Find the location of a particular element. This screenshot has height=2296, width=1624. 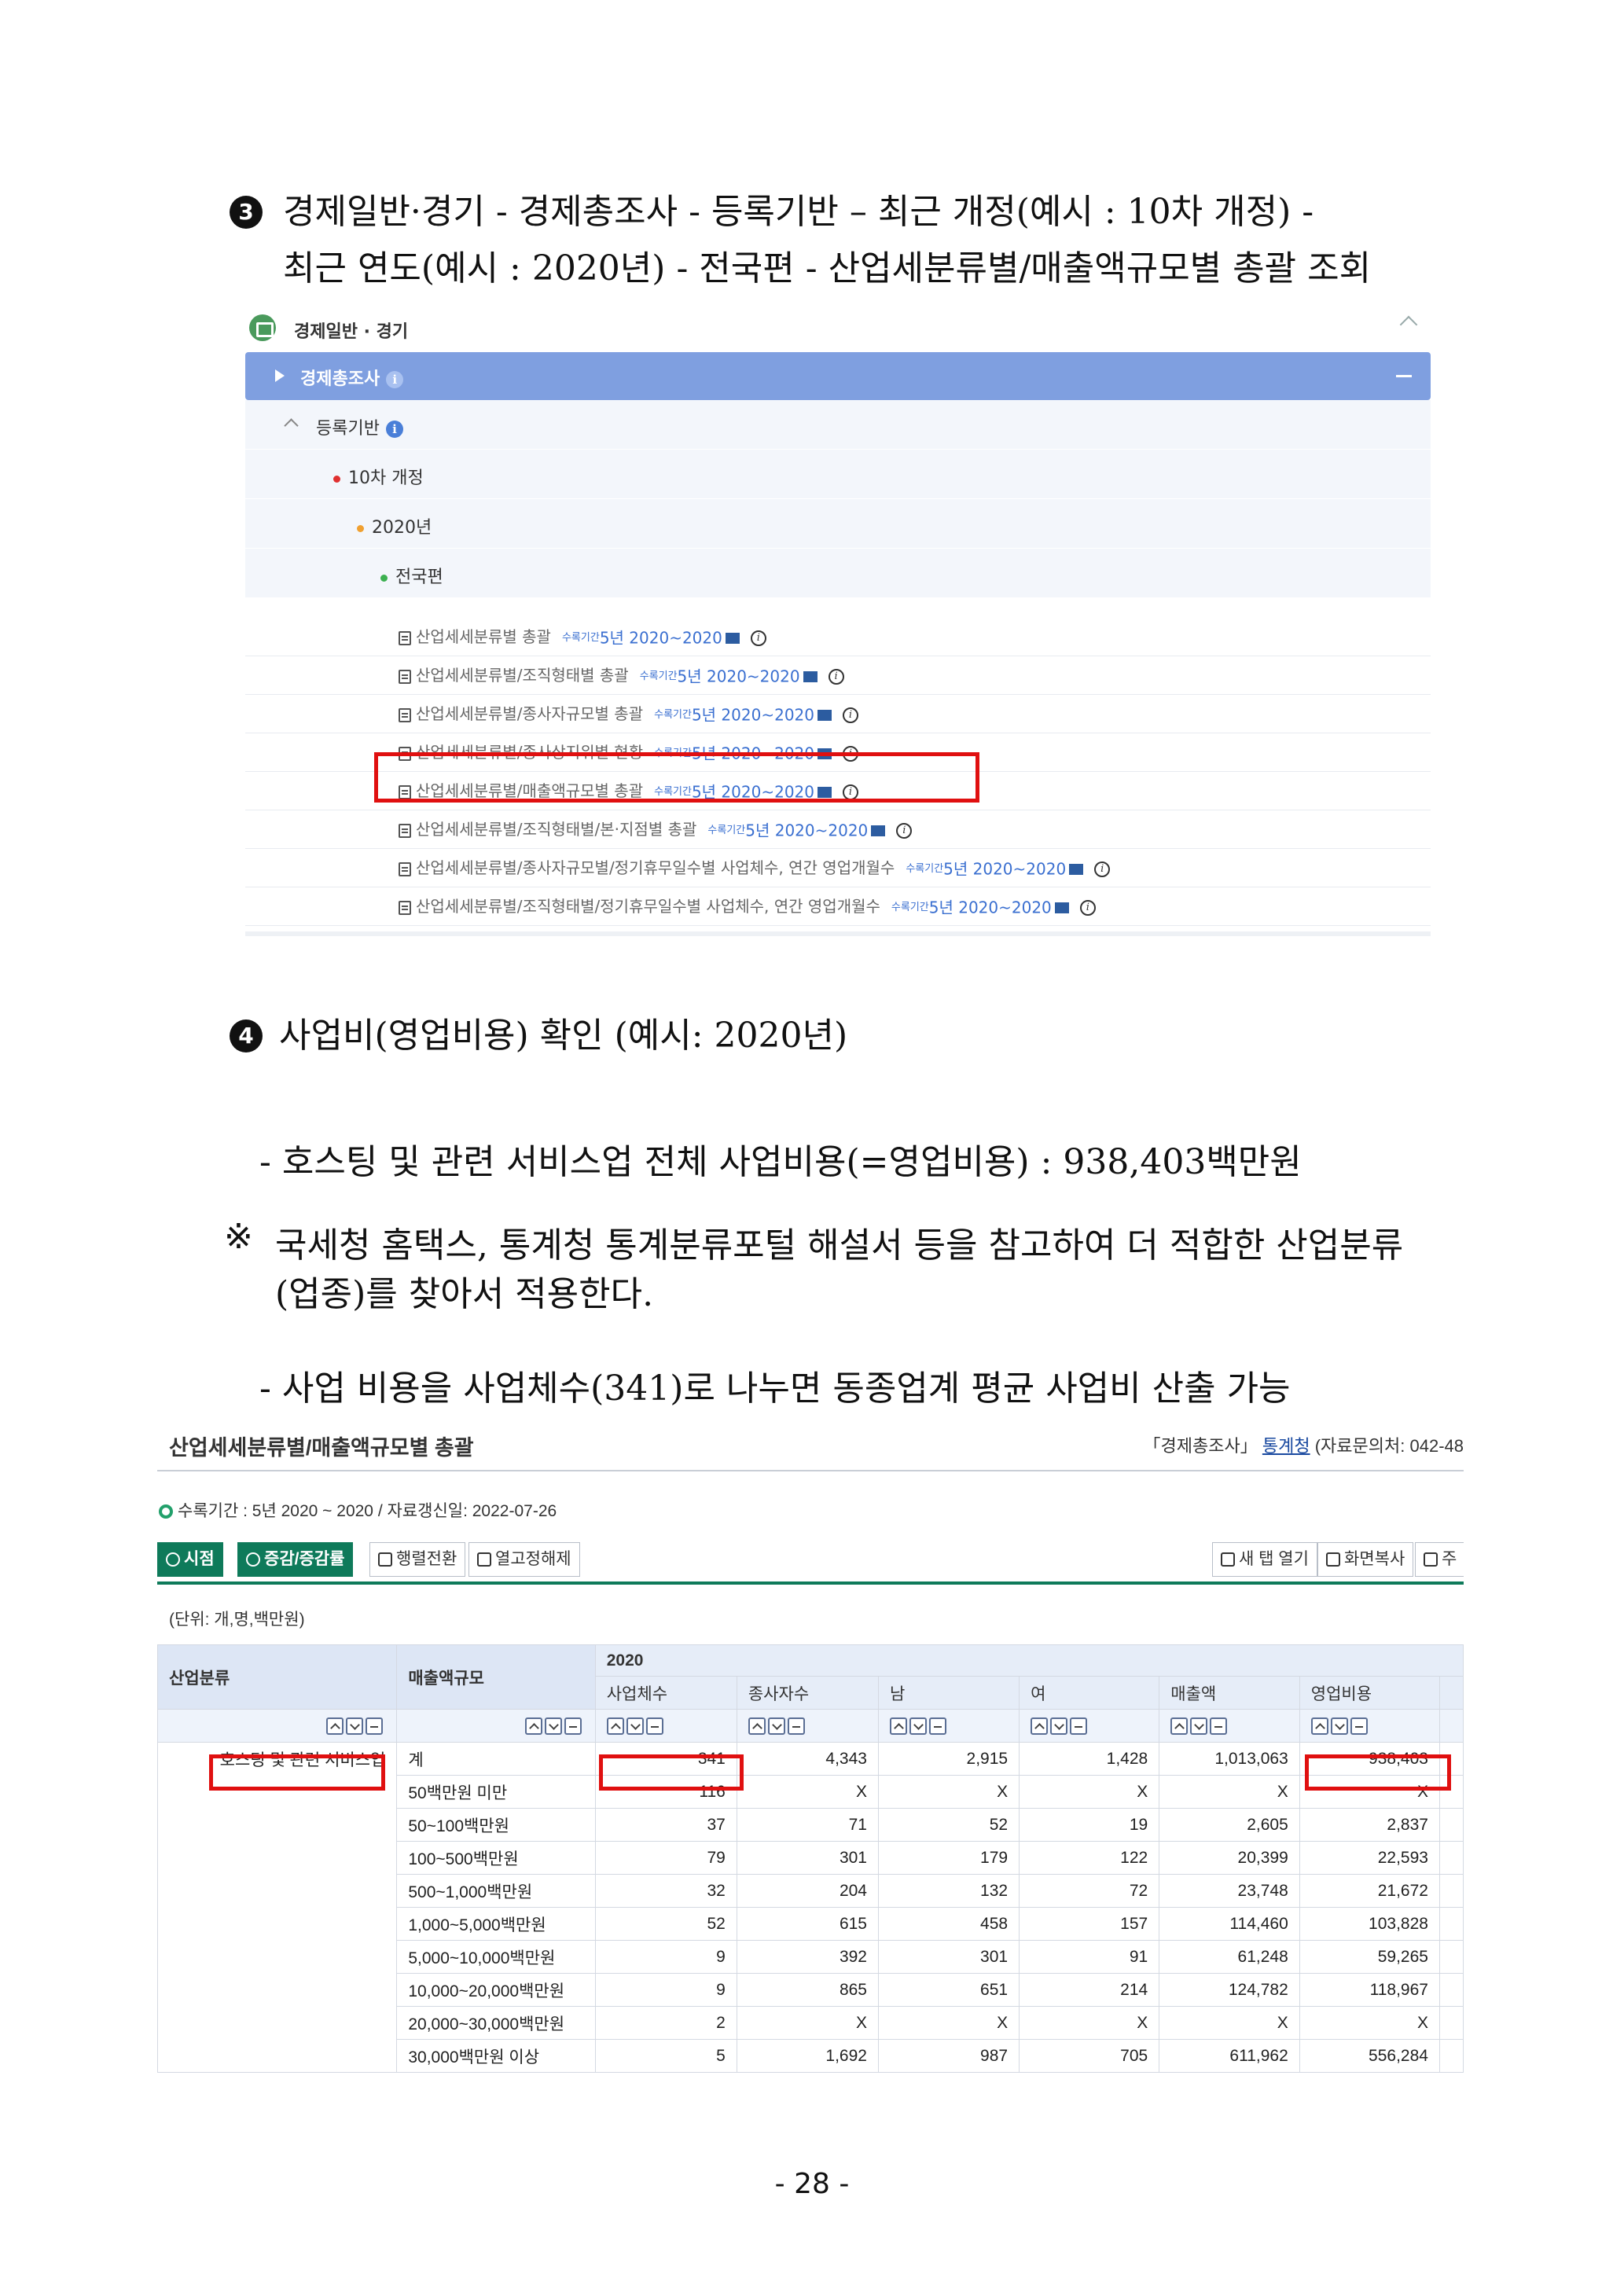

more-button: 주 is located at coordinates (1440, 1559).